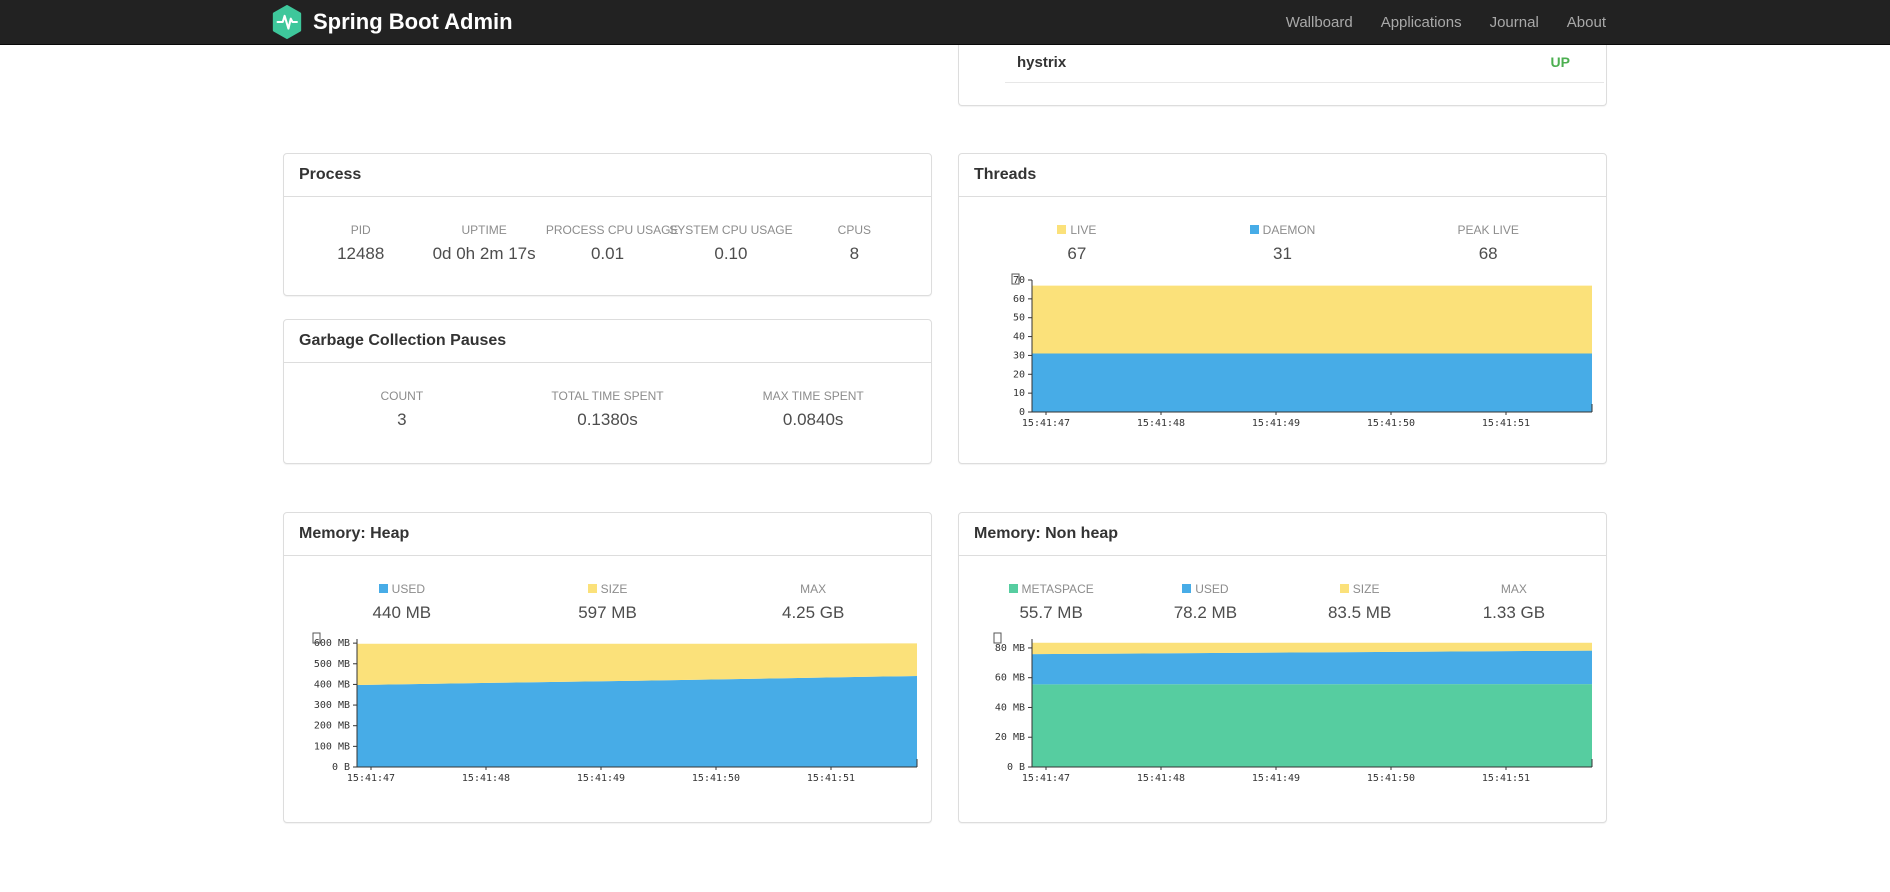 The image size is (1890, 892). I want to click on legend-daemon: DAEMON 31, so click(1283, 243).